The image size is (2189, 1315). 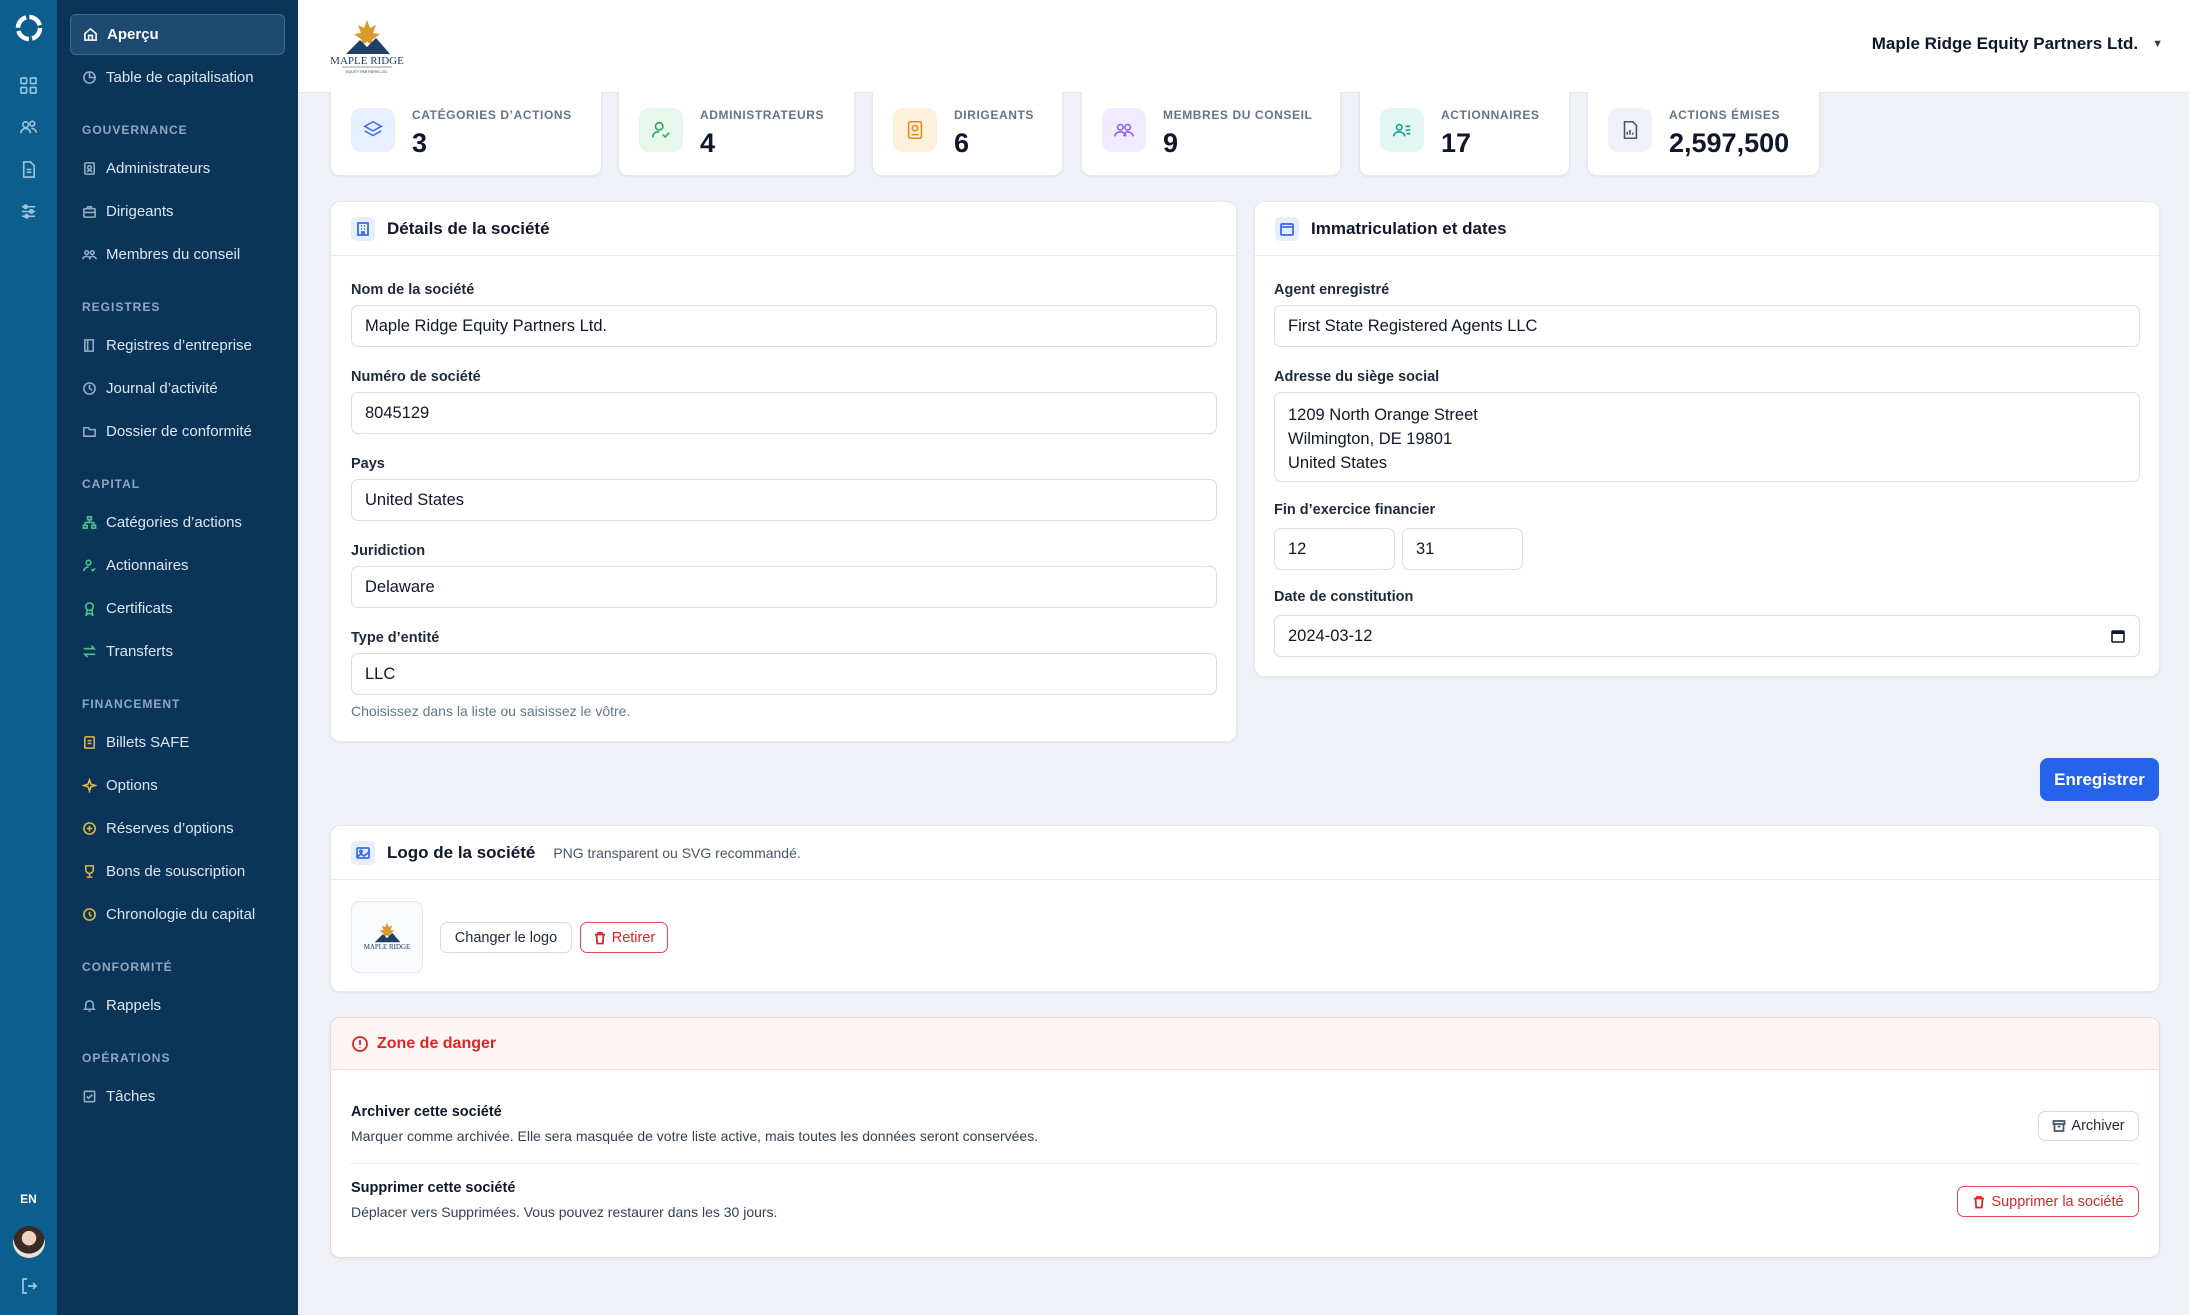 What do you see at coordinates (177, 34) in the screenshot?
I see `sidebar-item-apercu: Aperçu` at bounding box center [177, 34].